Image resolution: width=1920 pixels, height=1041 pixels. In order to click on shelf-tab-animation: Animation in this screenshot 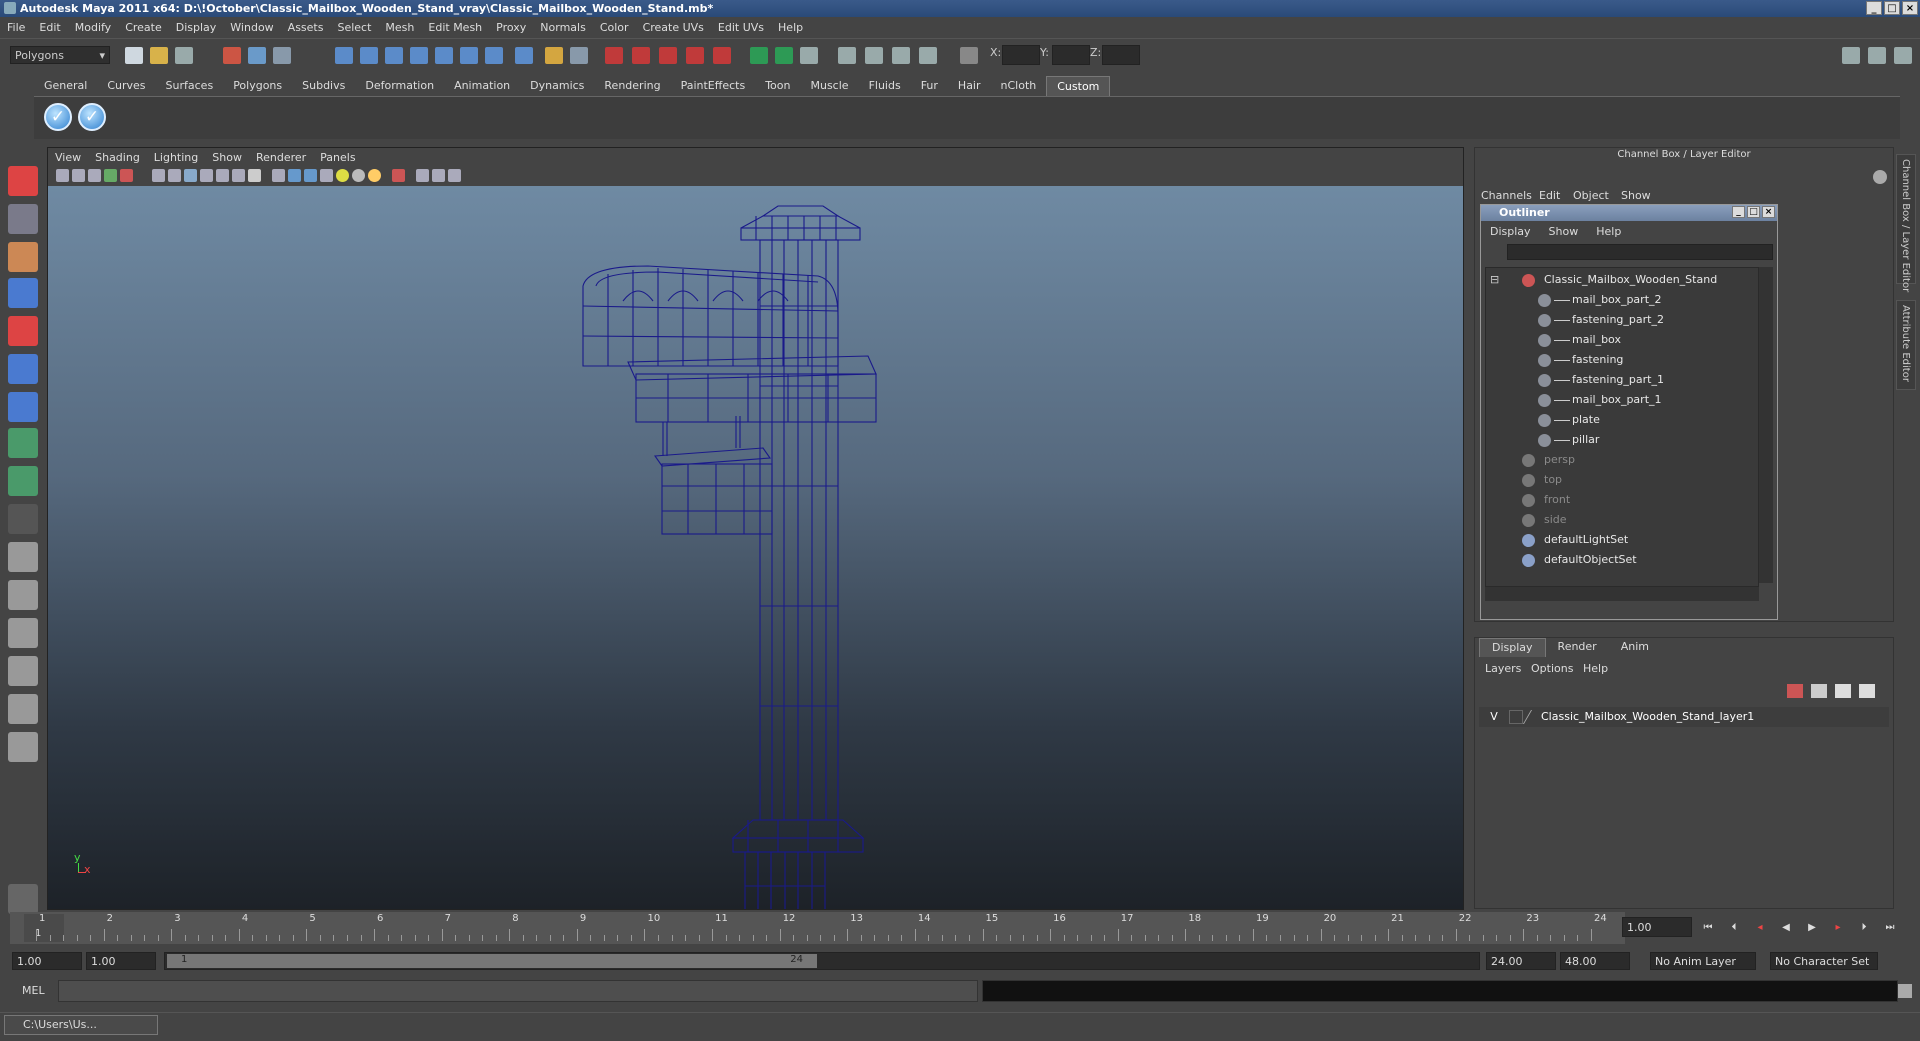, I will do `click(482, 86)`.